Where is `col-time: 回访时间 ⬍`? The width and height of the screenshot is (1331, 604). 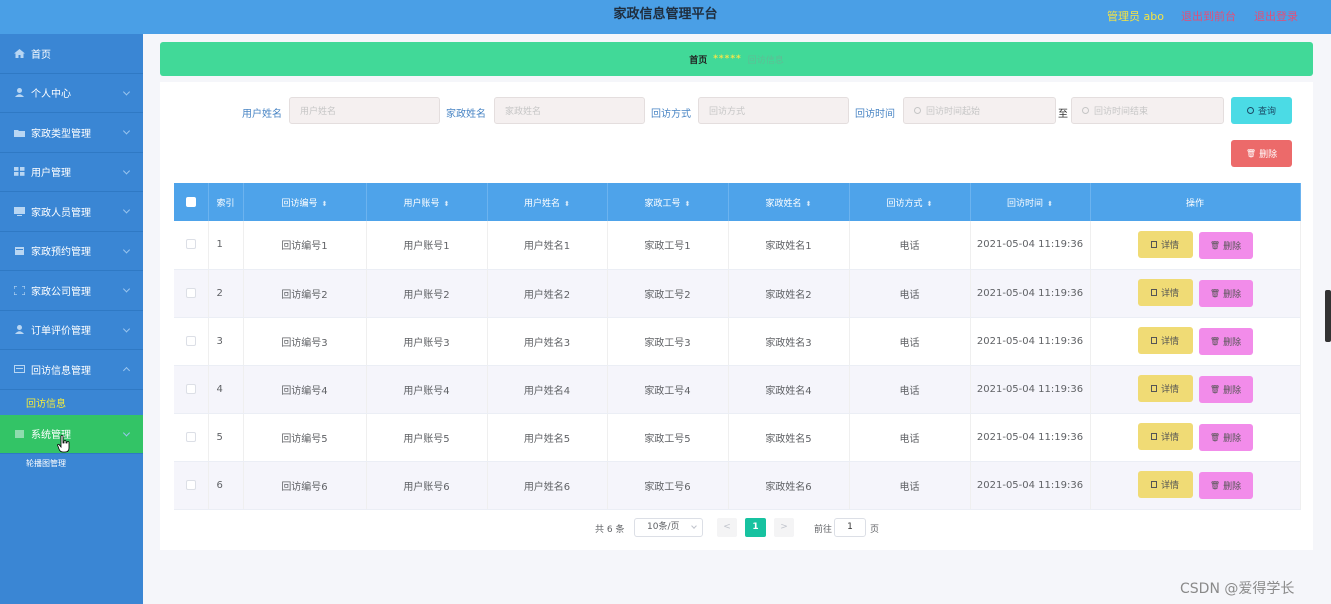
col-time: 回访时间 ⬍ is located at coordinates (1030, 202).